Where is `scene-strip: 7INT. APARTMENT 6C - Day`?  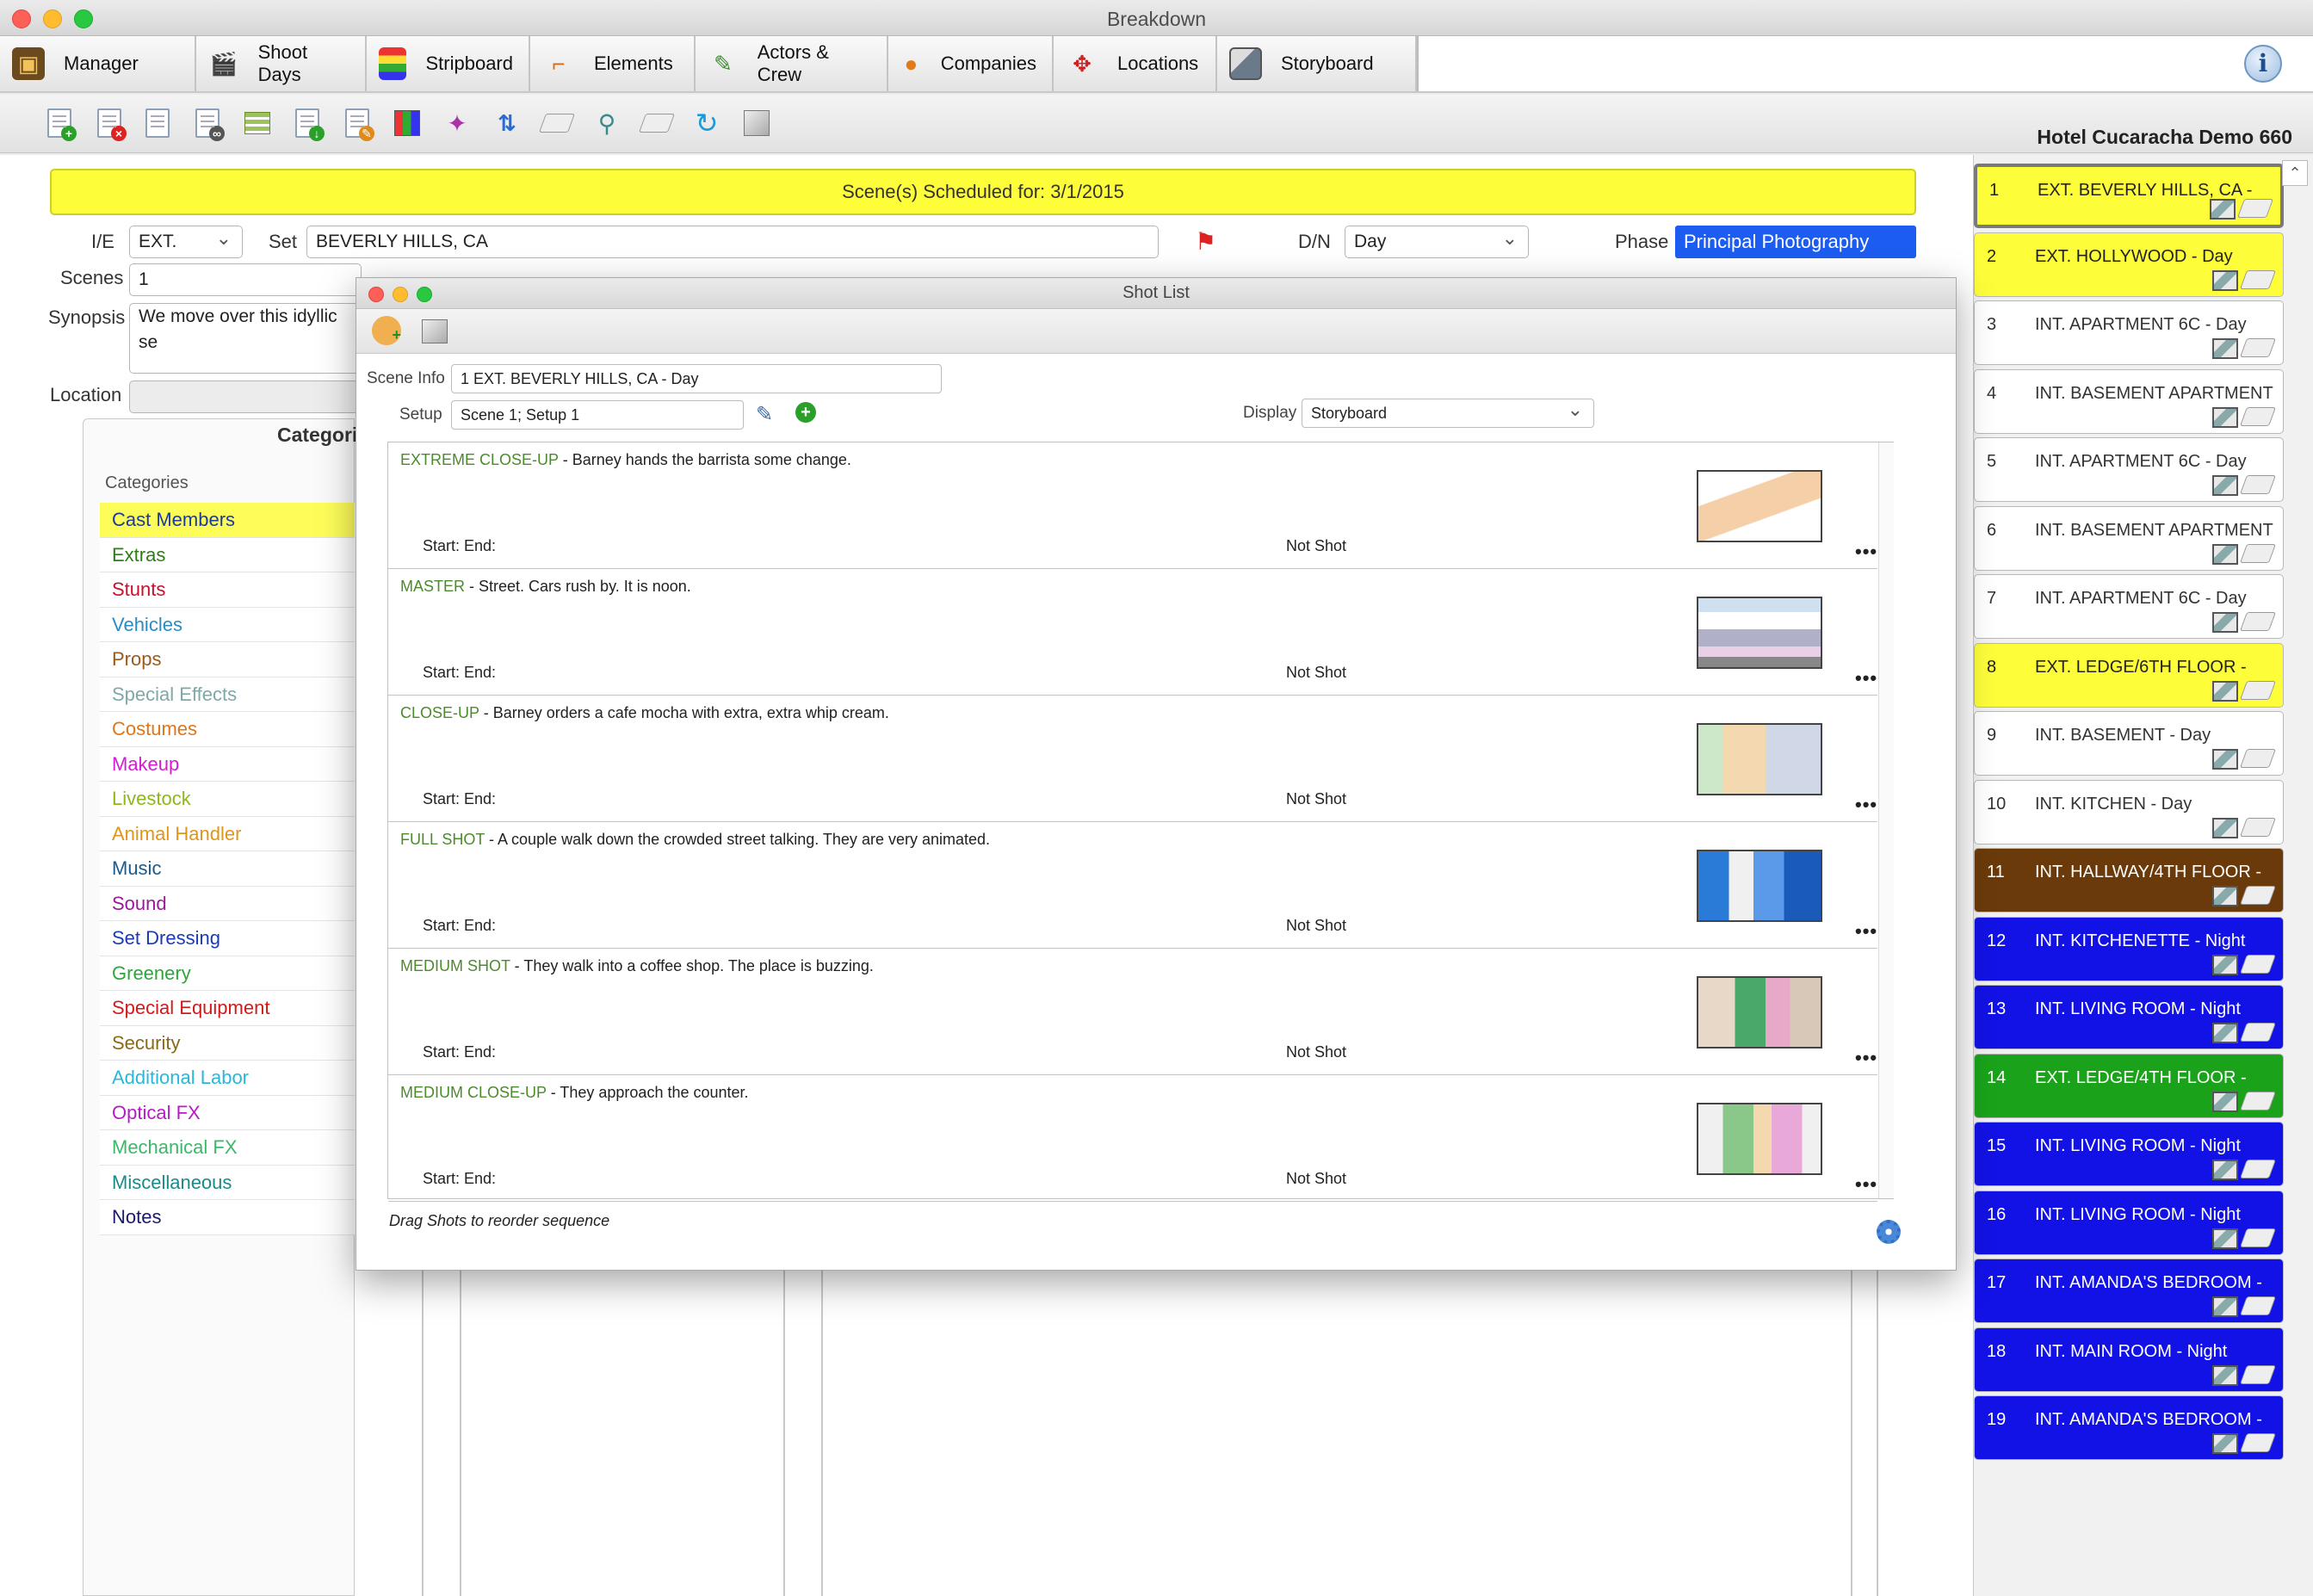 scene-strip: 7INT. APARTMENT 6C - Day is located at coordinates (2129, 606).